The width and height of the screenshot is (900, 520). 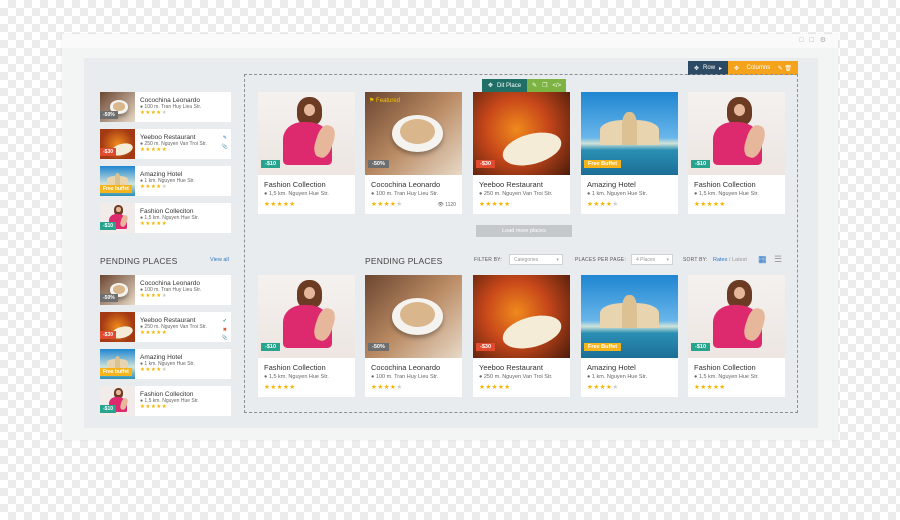 I want to click on item-actions: ✎ 📎, so click(x=225, y=142).